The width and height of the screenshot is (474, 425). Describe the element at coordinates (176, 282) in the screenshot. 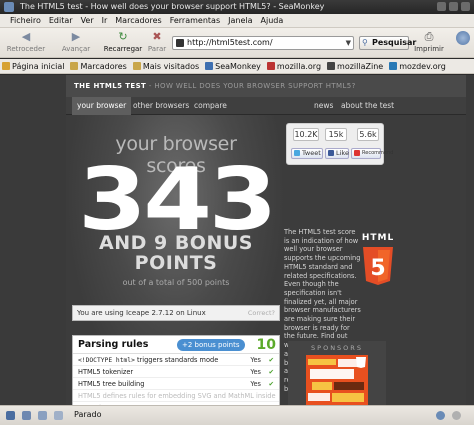

I see `score-out-of: out of a total of 500 points` at that location.